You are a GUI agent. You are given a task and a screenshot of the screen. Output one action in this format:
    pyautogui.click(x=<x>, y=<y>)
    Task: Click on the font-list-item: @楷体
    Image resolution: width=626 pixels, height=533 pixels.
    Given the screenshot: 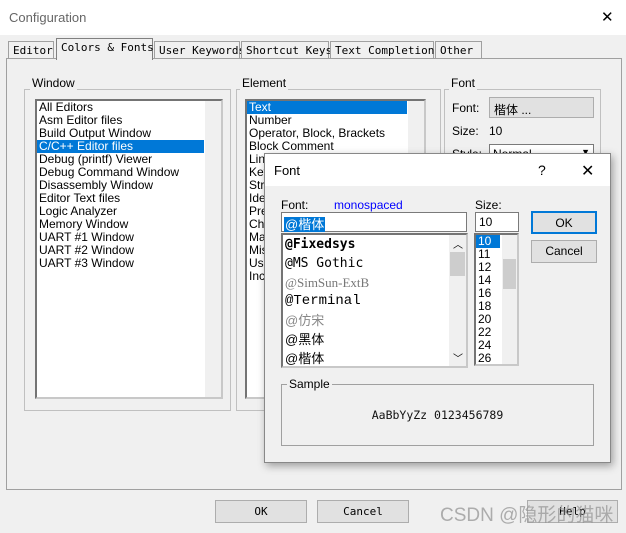 What is the action you would take?
    pyautogui.click(x=366, y=357)
    